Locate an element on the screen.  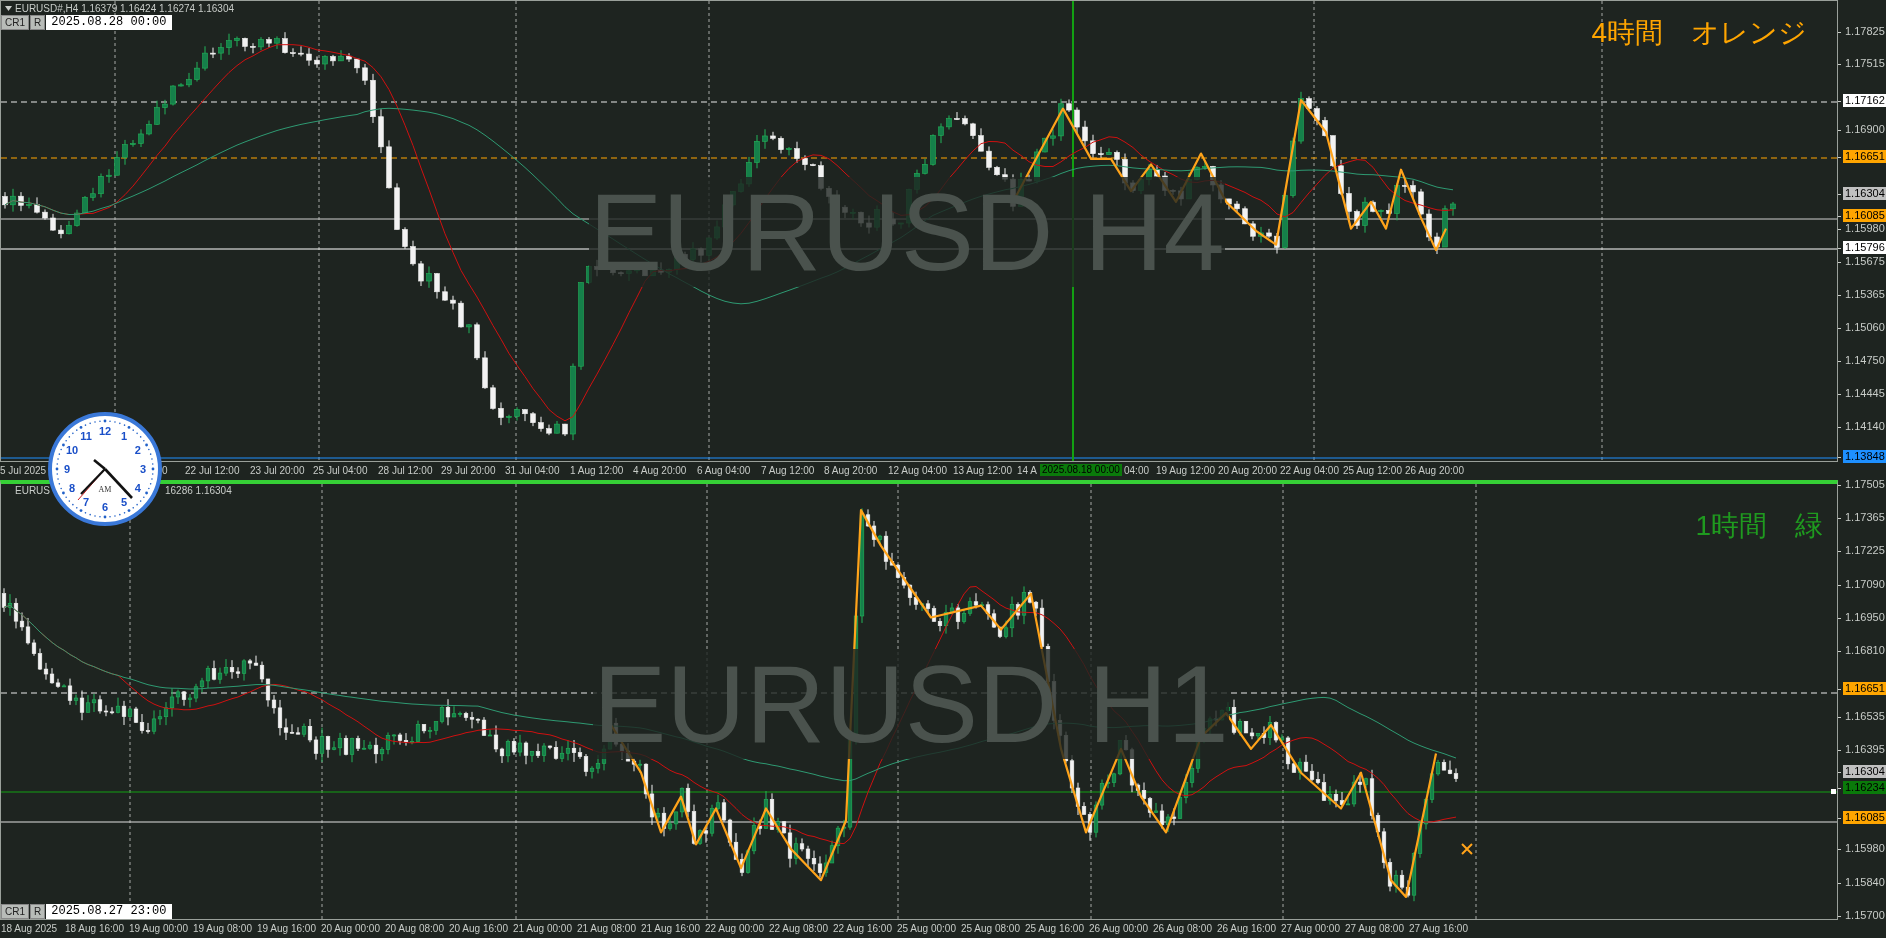
clock-number: 10 is located at coordinates (72, 450).